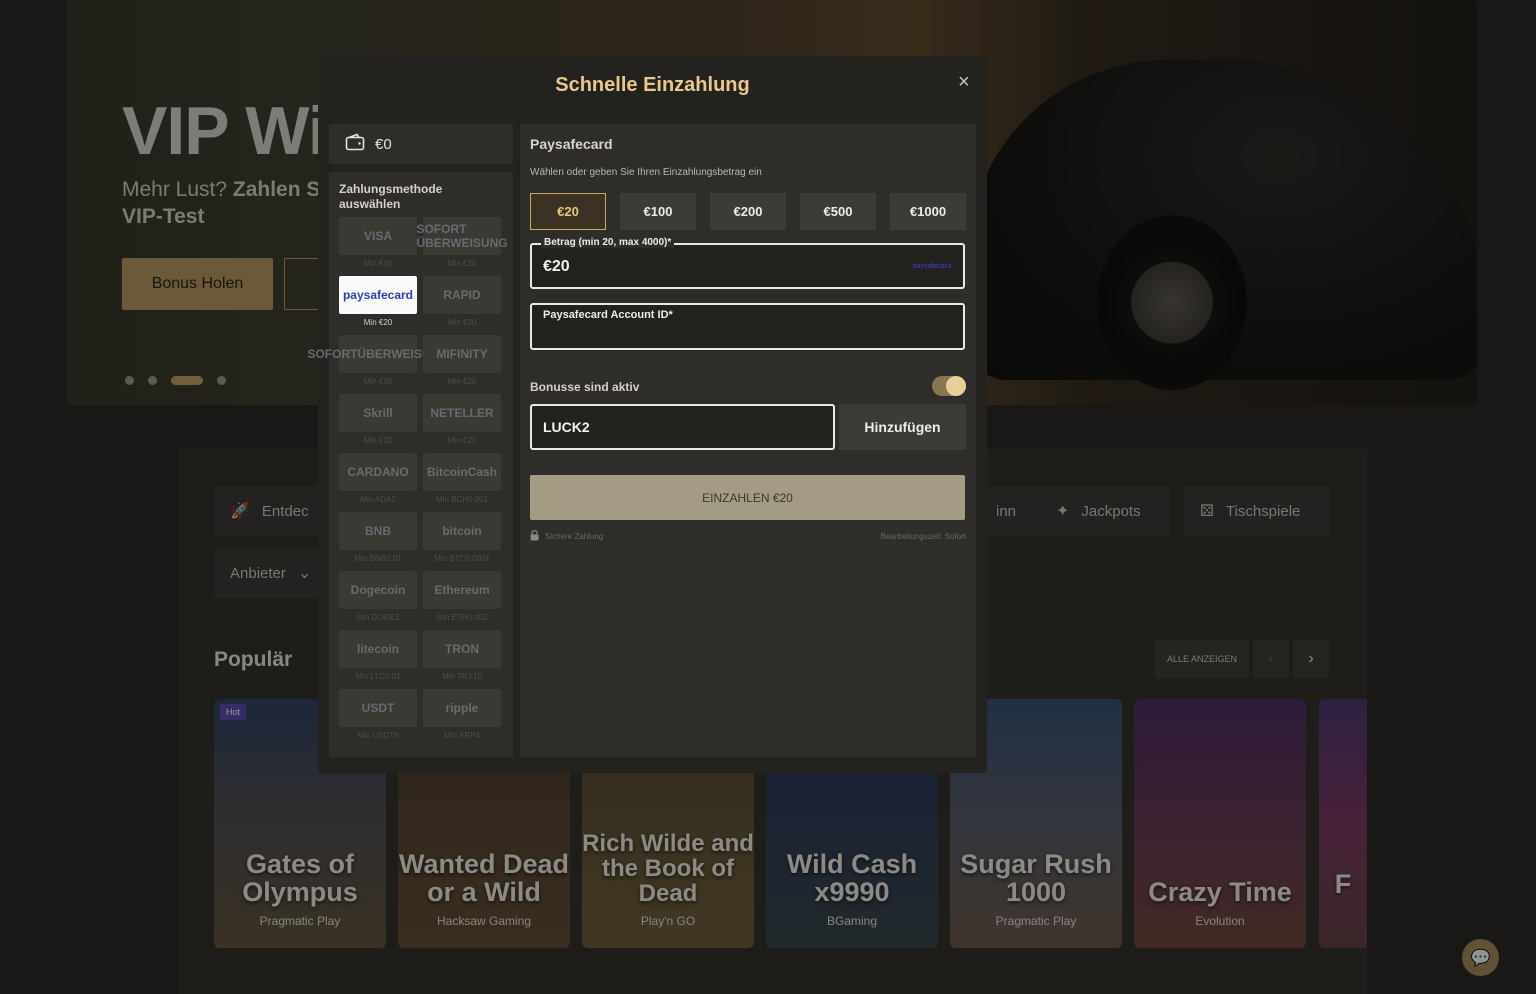 The height and width of the screenshot is (994, 1536). I want to click on payment-method-2: paysafecard Min €20, so click(378, 305).